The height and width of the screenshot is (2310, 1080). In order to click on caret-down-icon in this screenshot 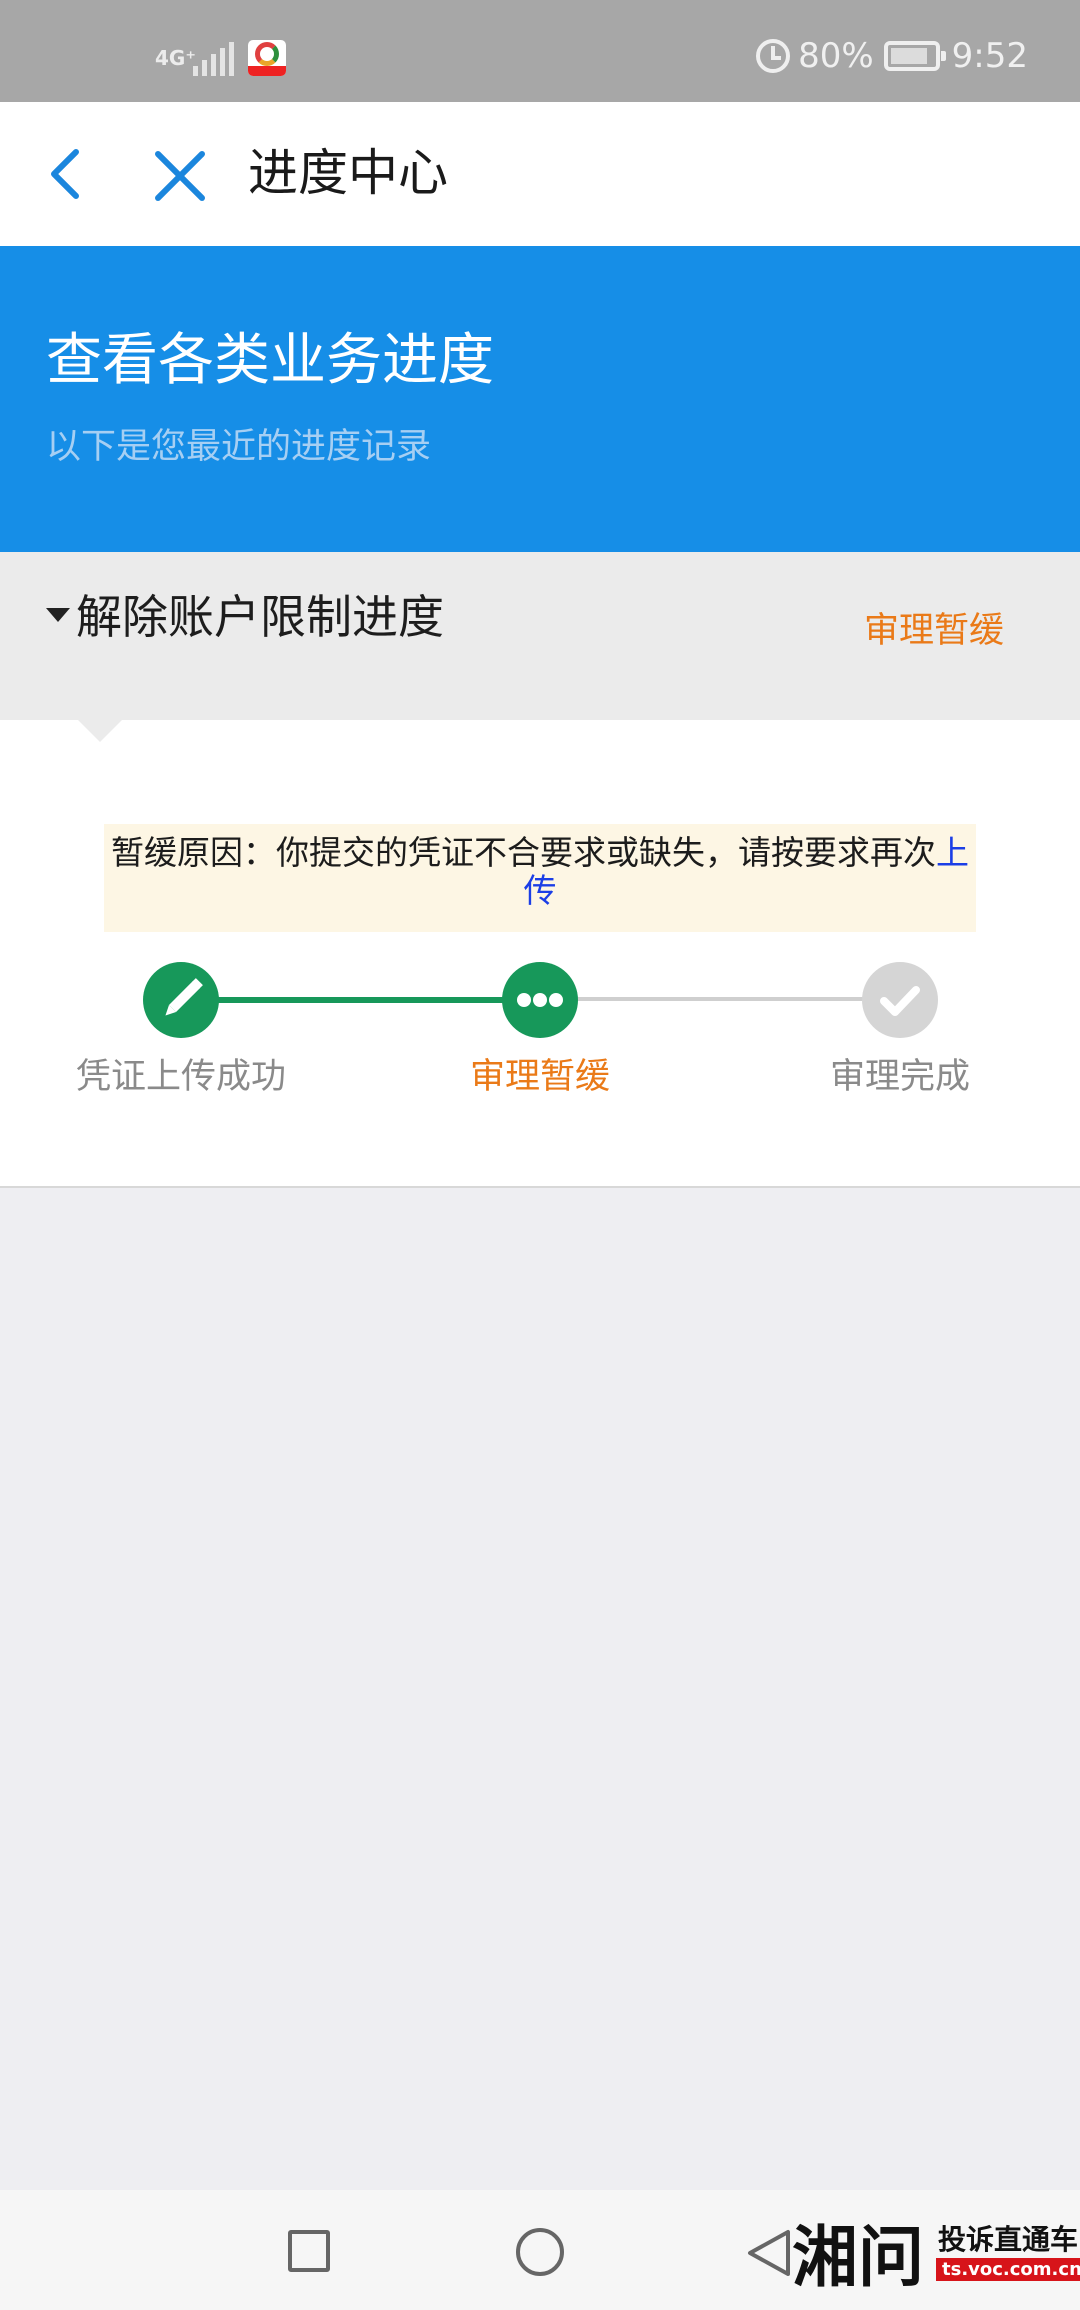, I will do `click(58, 615)`.